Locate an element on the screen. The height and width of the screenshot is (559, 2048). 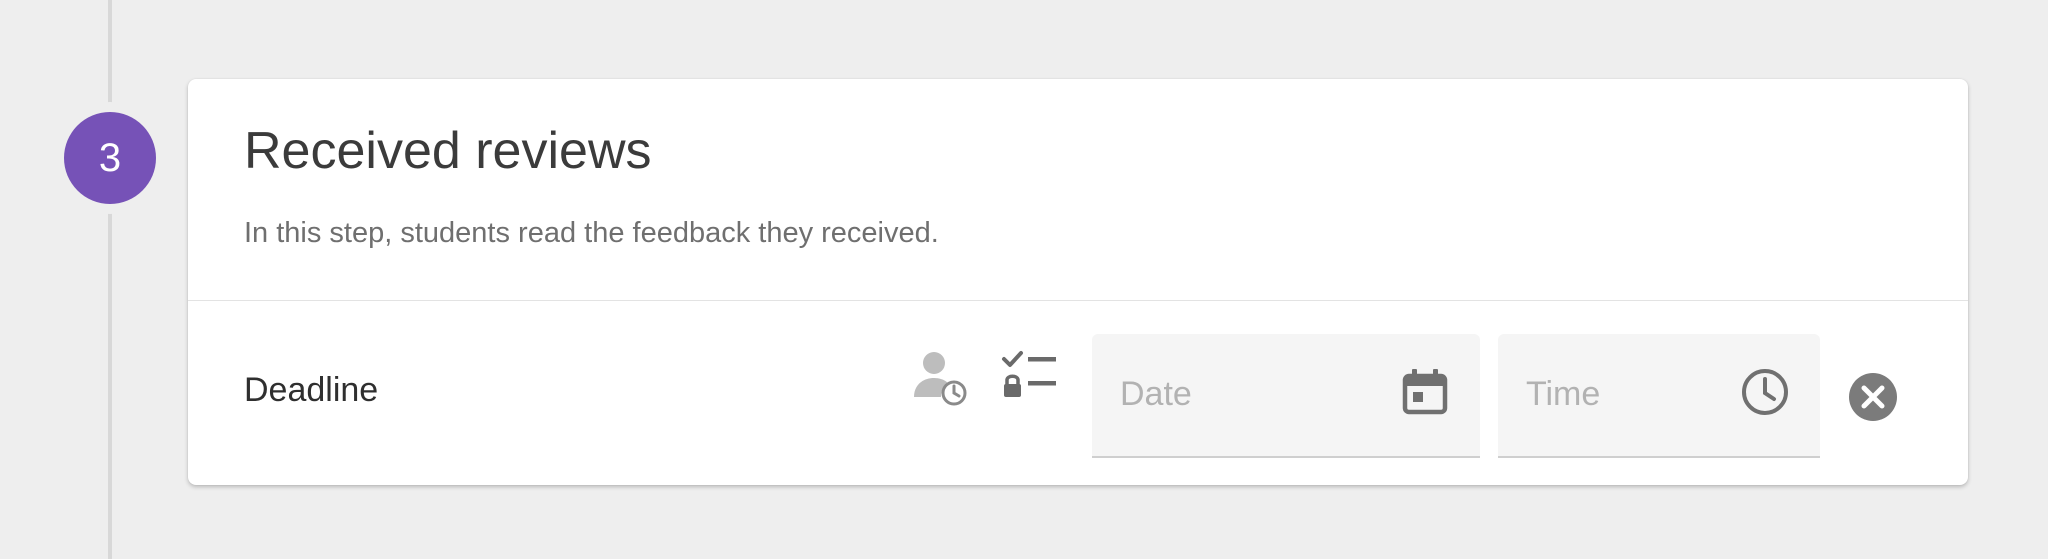
time-field is located at coordinates (1659, 396).